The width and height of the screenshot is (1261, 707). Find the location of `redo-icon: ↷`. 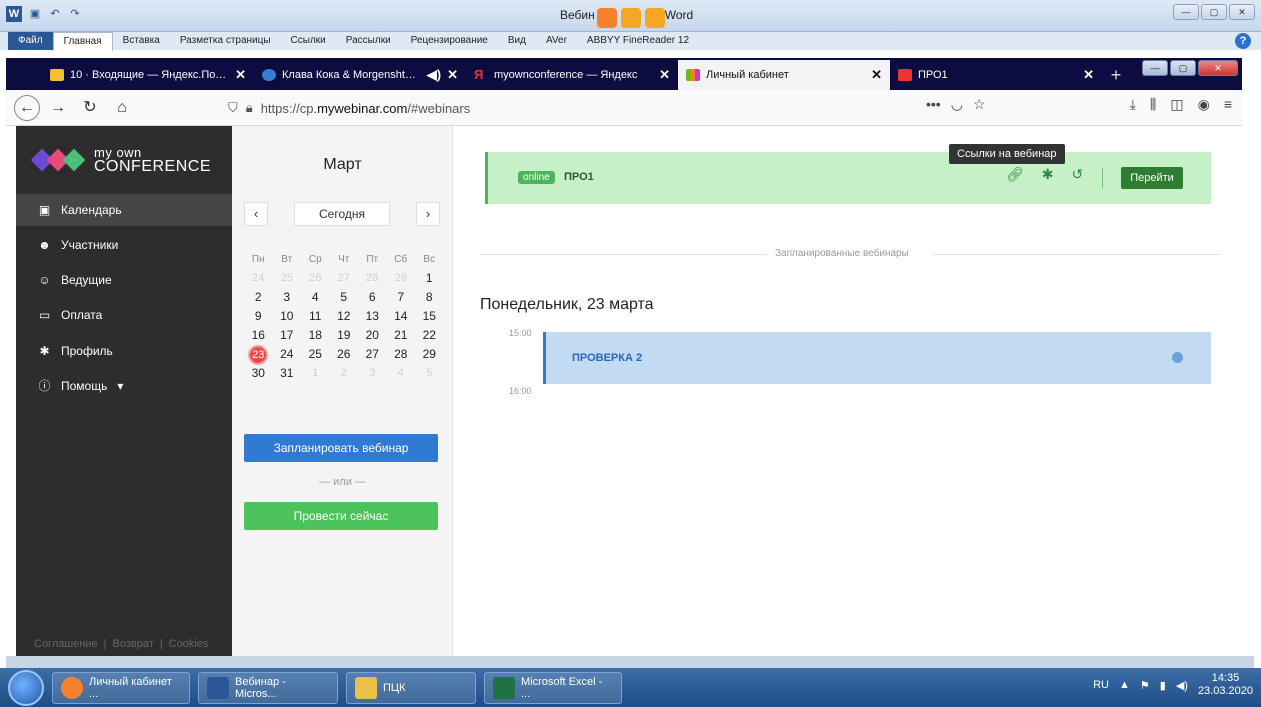

redo-icon: ↷ is located at coordinates (75, 14).